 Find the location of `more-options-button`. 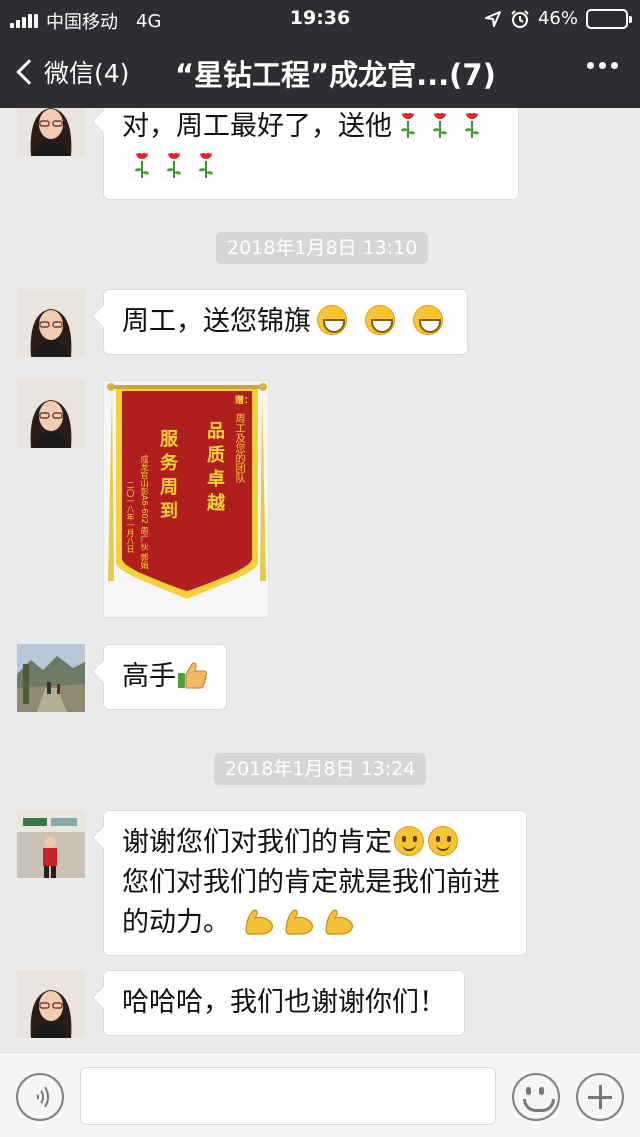

more-options-button is located at coordinates (602, 65).